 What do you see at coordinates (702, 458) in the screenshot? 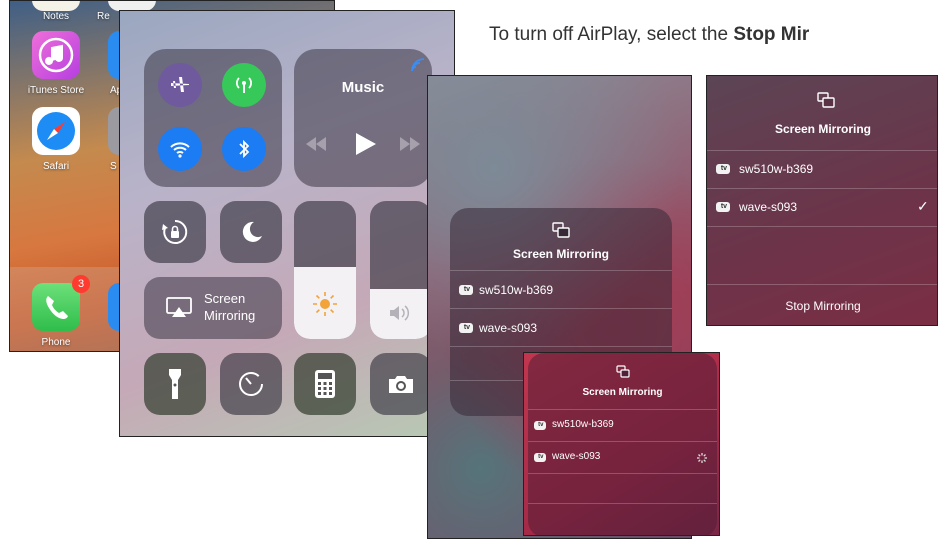
I see `loading-spinner-icon` at bounding box center [702, 458].